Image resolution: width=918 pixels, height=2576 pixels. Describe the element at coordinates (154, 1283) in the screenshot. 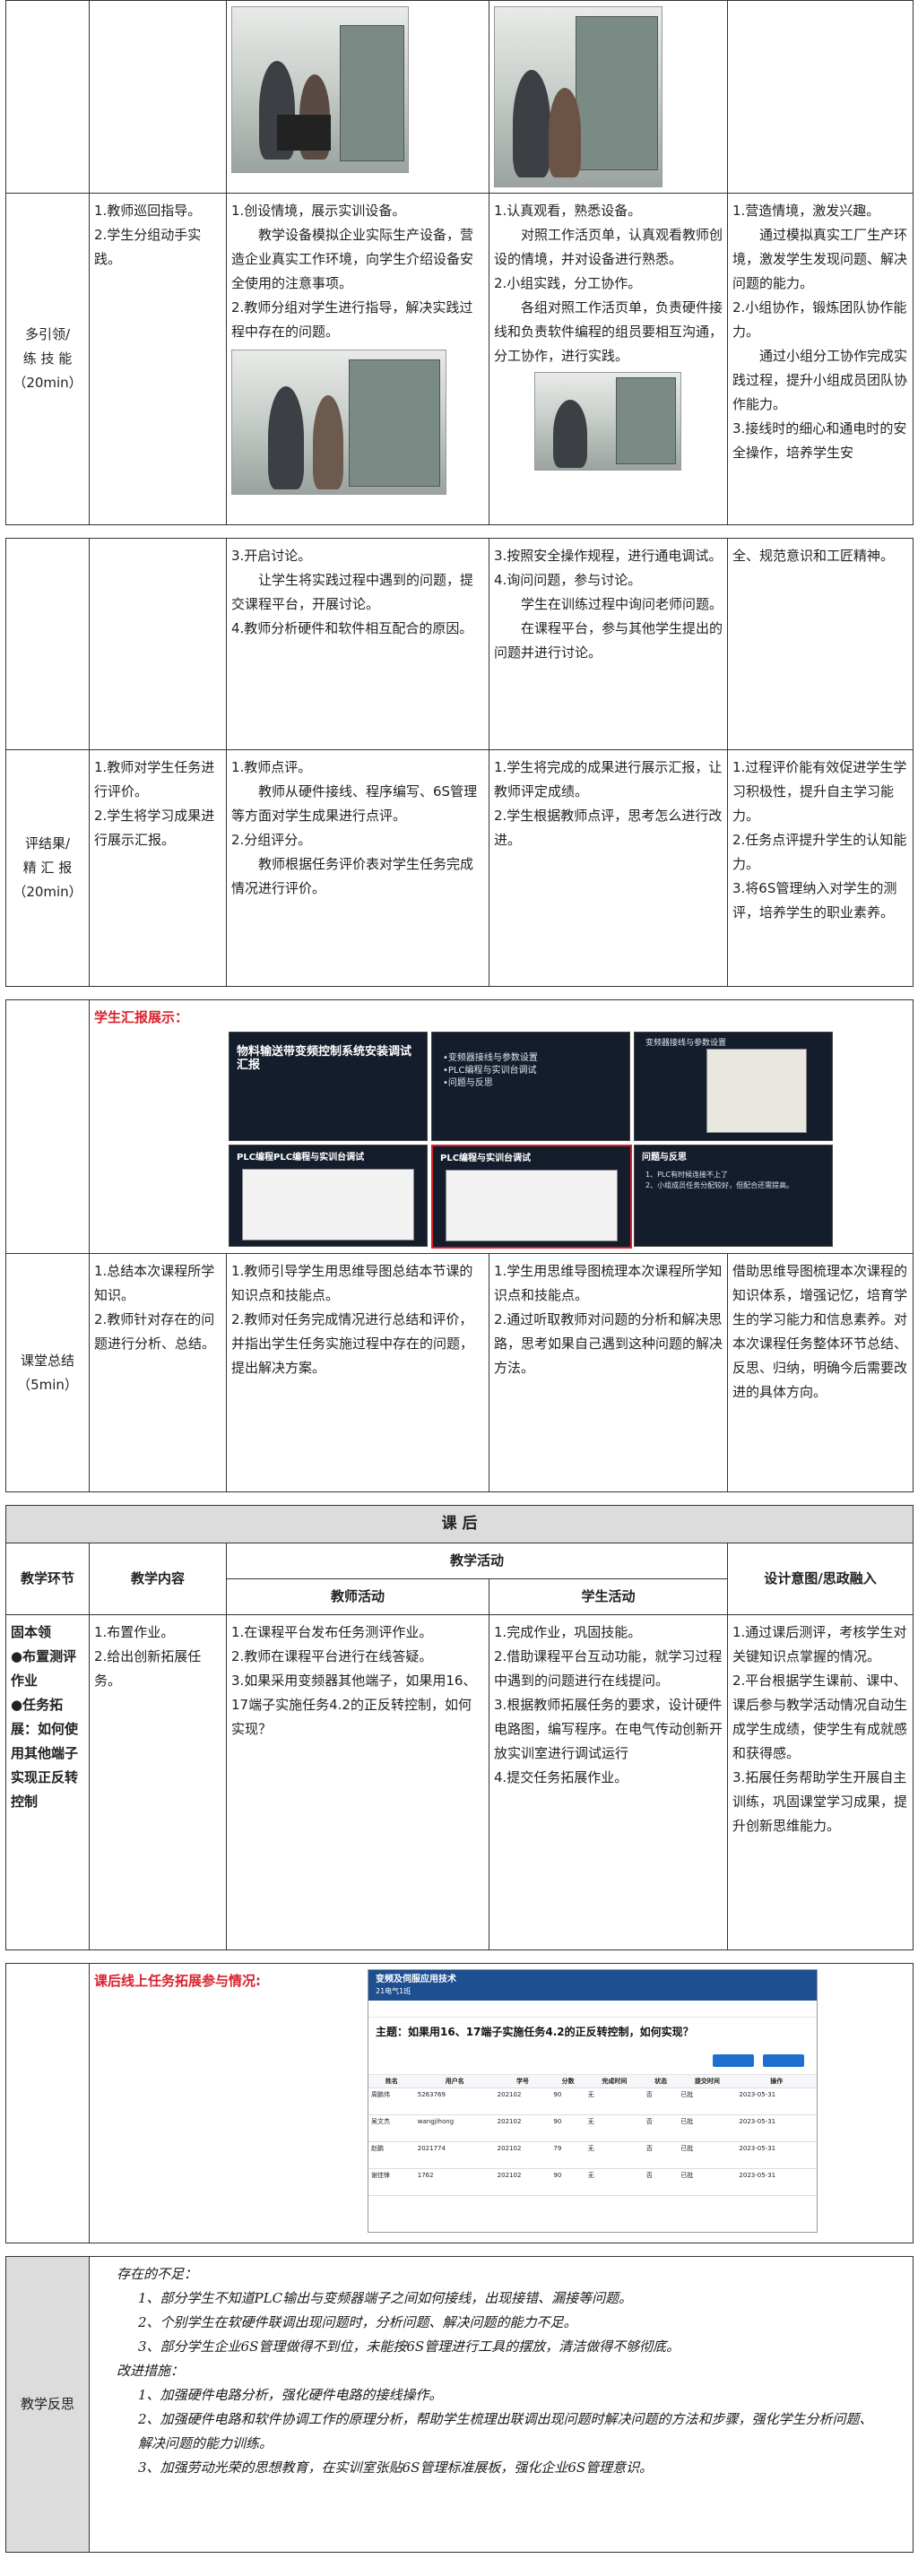

I see `content-item: 1.总结本次课程所学知识。` at that location.